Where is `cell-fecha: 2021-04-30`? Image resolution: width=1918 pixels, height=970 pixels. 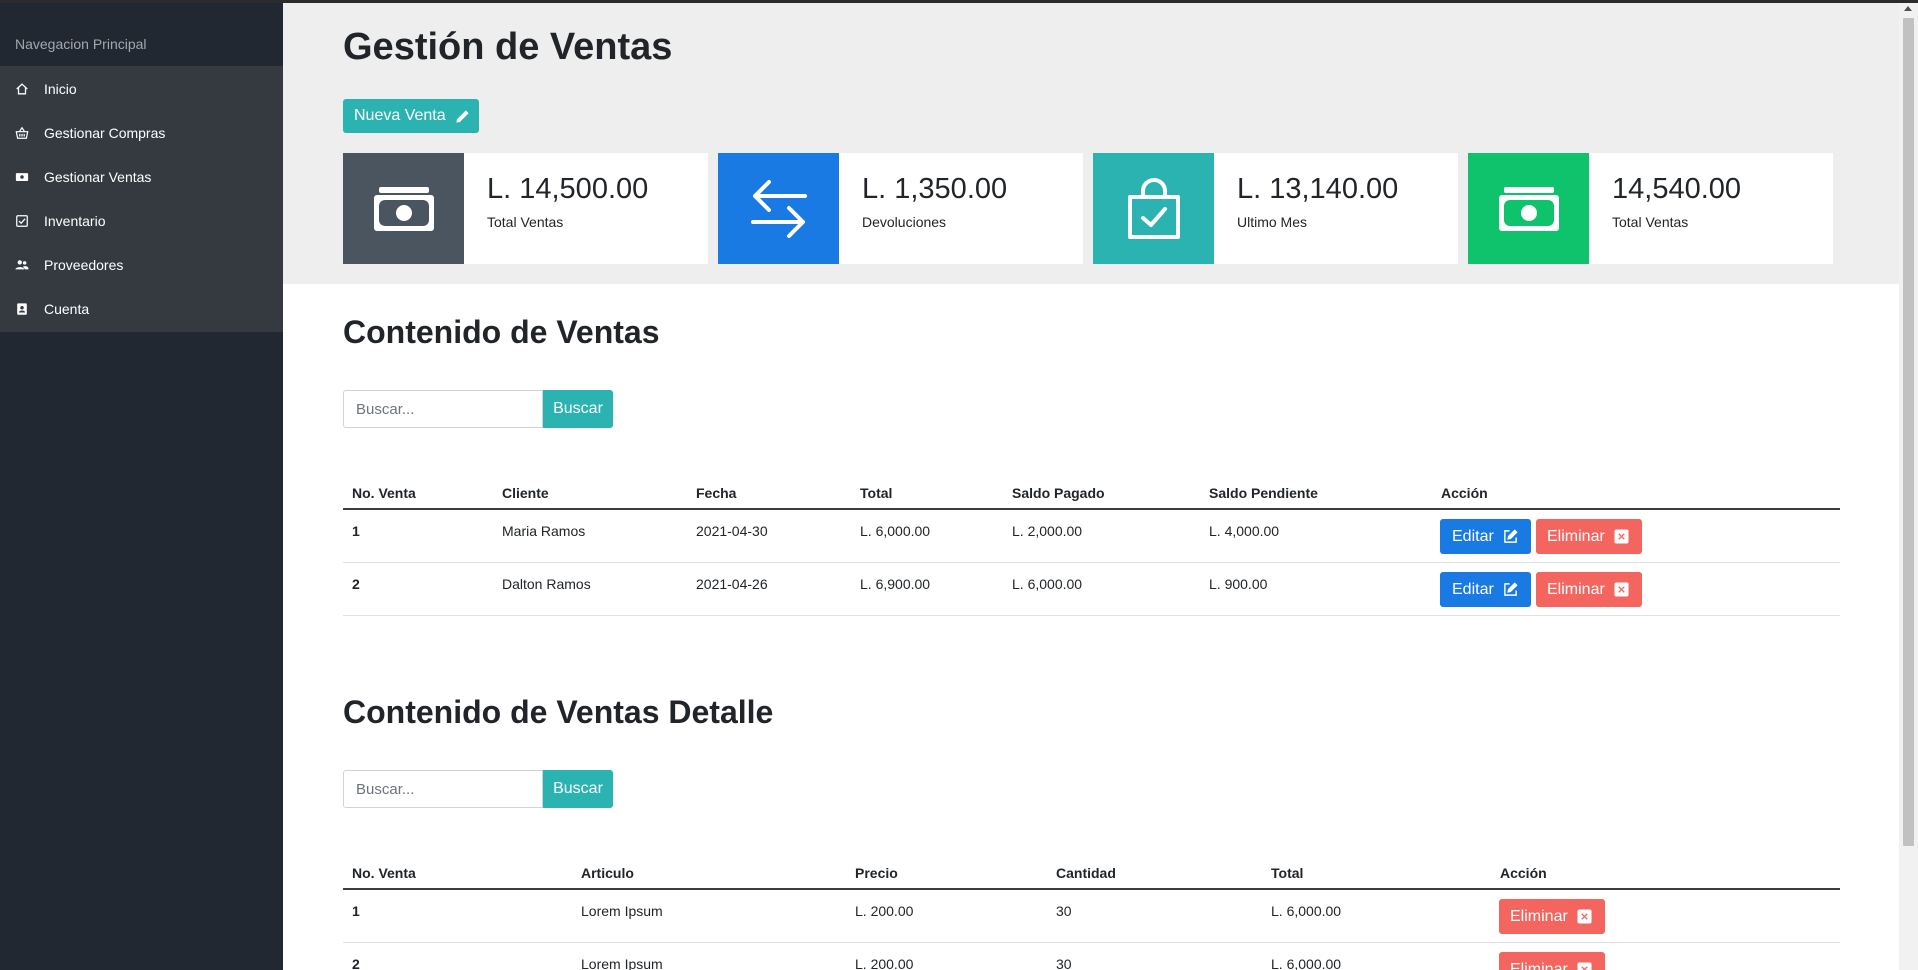
cell-fecha: 2021-04-30 is located at coordinates (732, 531).